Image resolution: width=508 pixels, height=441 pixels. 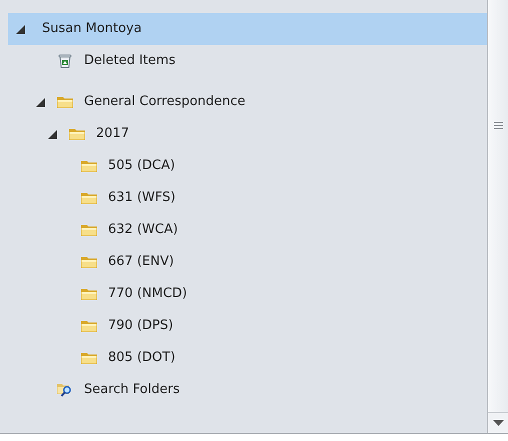 I want to click on tree-item: 505 (DCA), so click(x=247, y=166).